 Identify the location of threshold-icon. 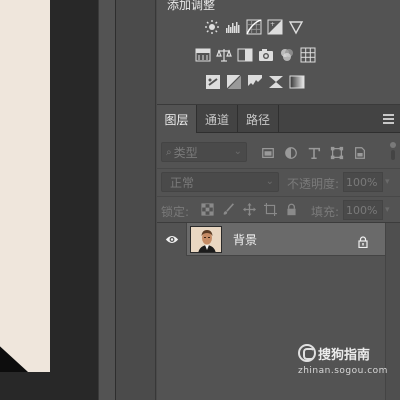
(254, 81).